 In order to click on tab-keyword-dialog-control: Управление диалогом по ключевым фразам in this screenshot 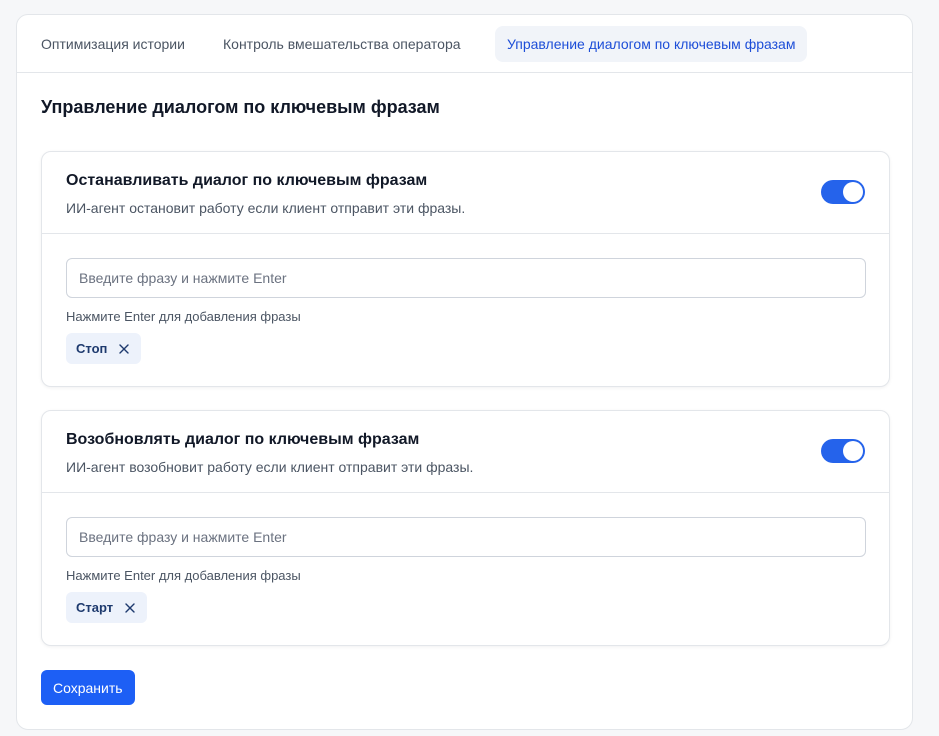, I will do `click(651, 44)`.